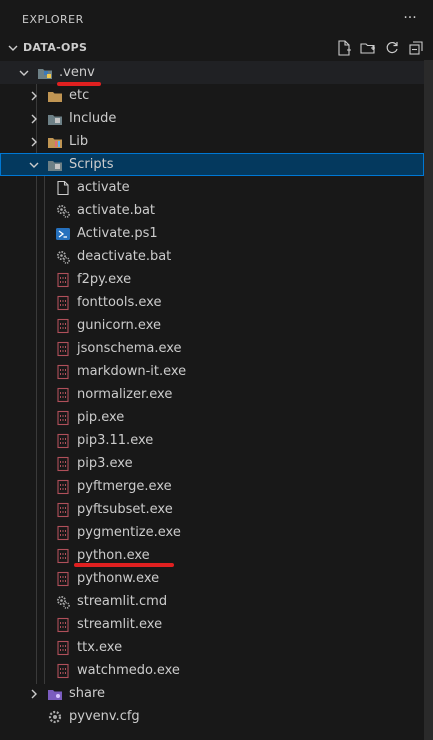 This screenshot has width=433, height=740. Describe the element at coordinates (55, 97) in the screenshot. I see `folder-icon` at that location.